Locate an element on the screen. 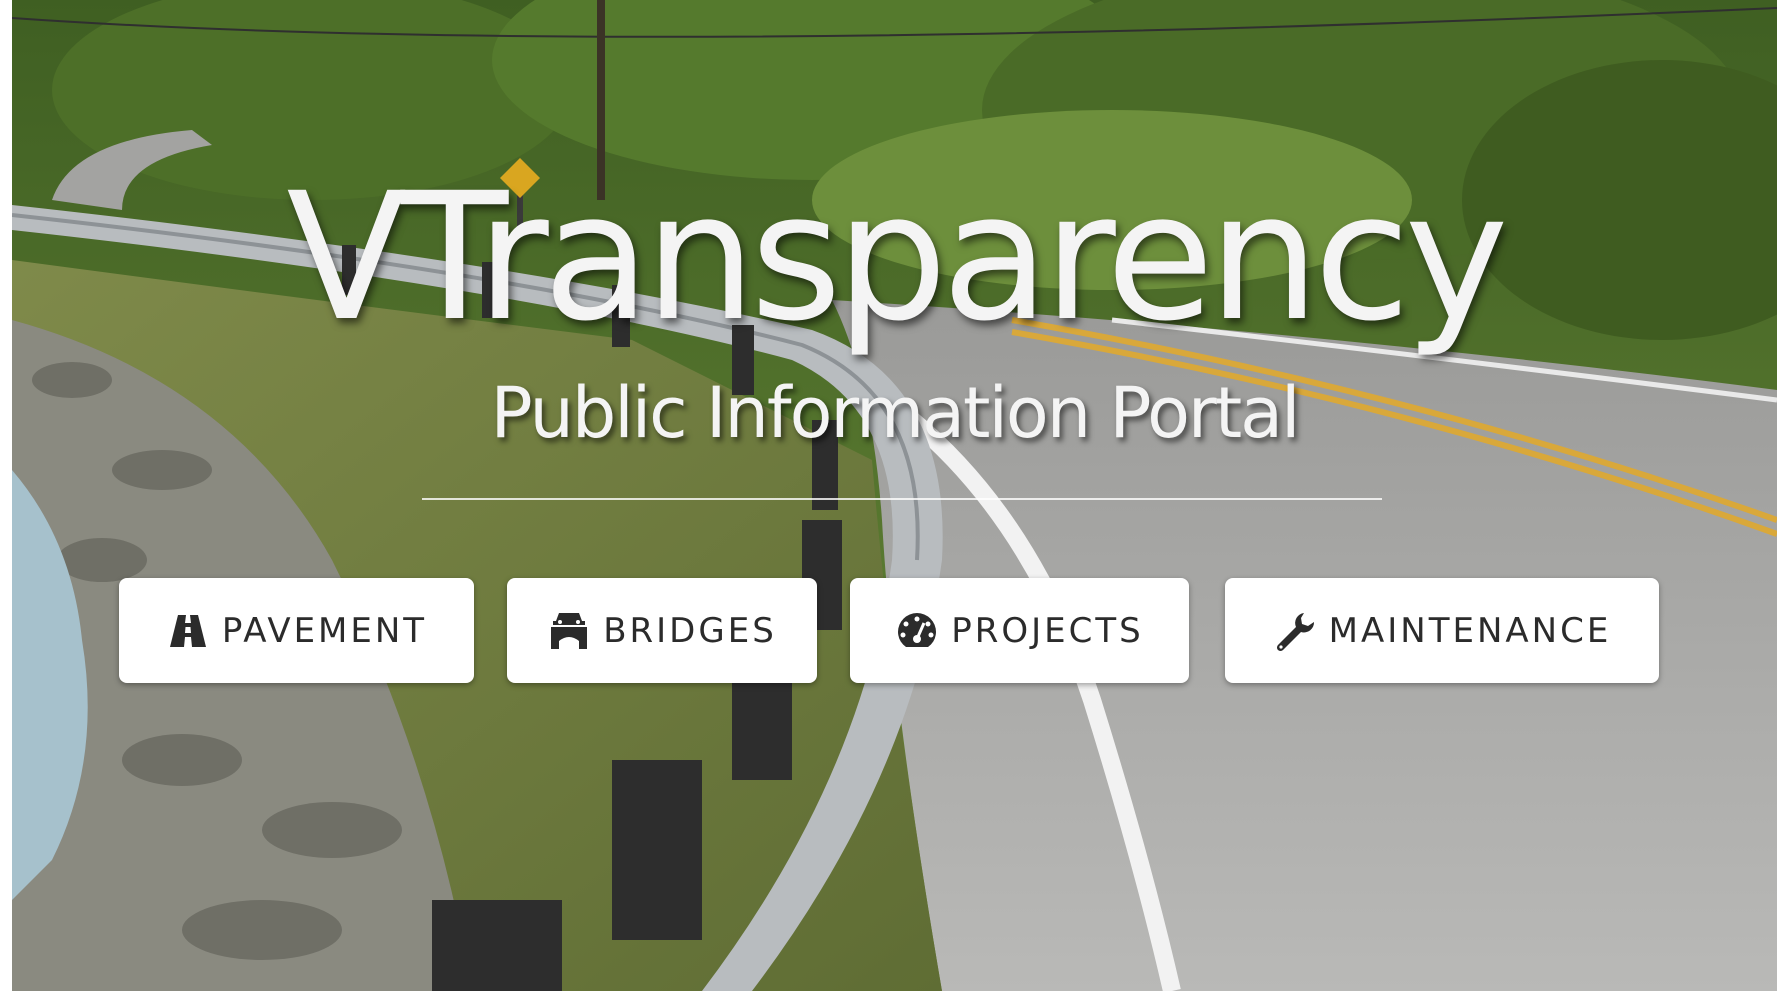 Image resolution: width=1777 pixels, height=991 pixels. maintenance-button: MAINTENANCE is located at coordinates (1442, 630).